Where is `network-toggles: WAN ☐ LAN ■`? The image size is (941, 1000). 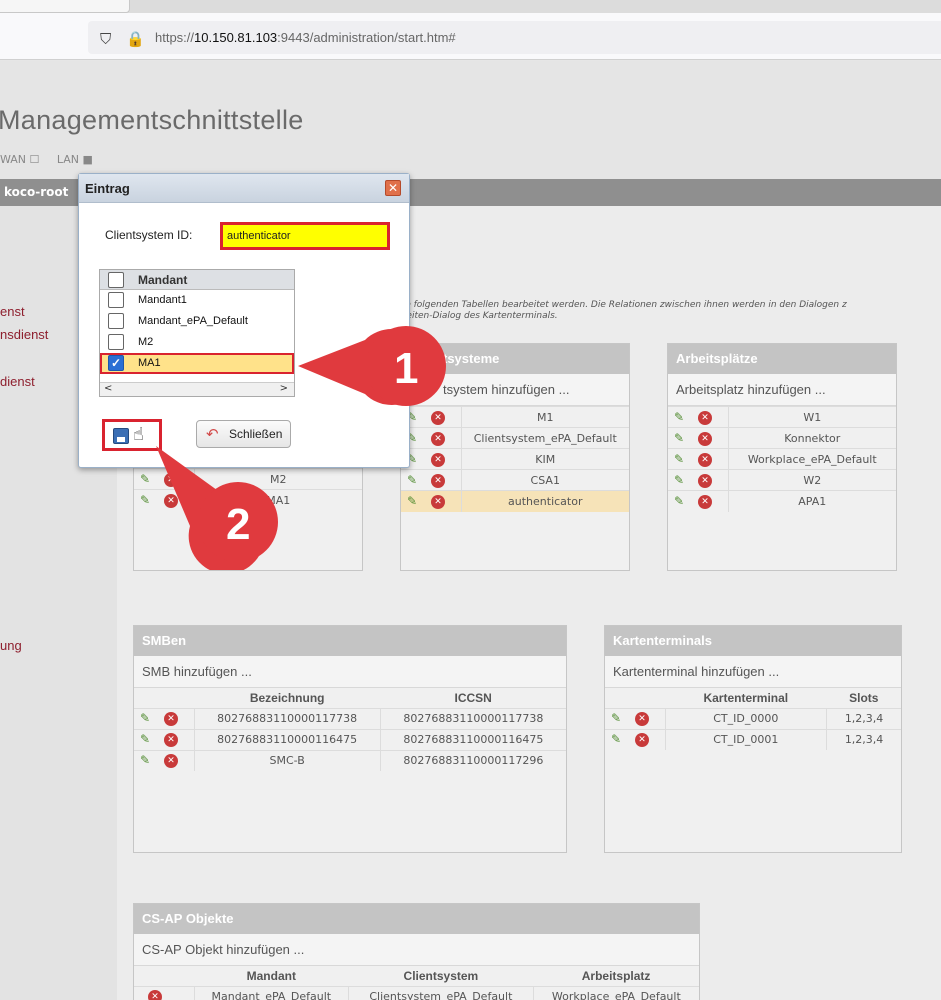 network-toggles: WAN ☐ LAN ■ is located at coordinates (53, 159).